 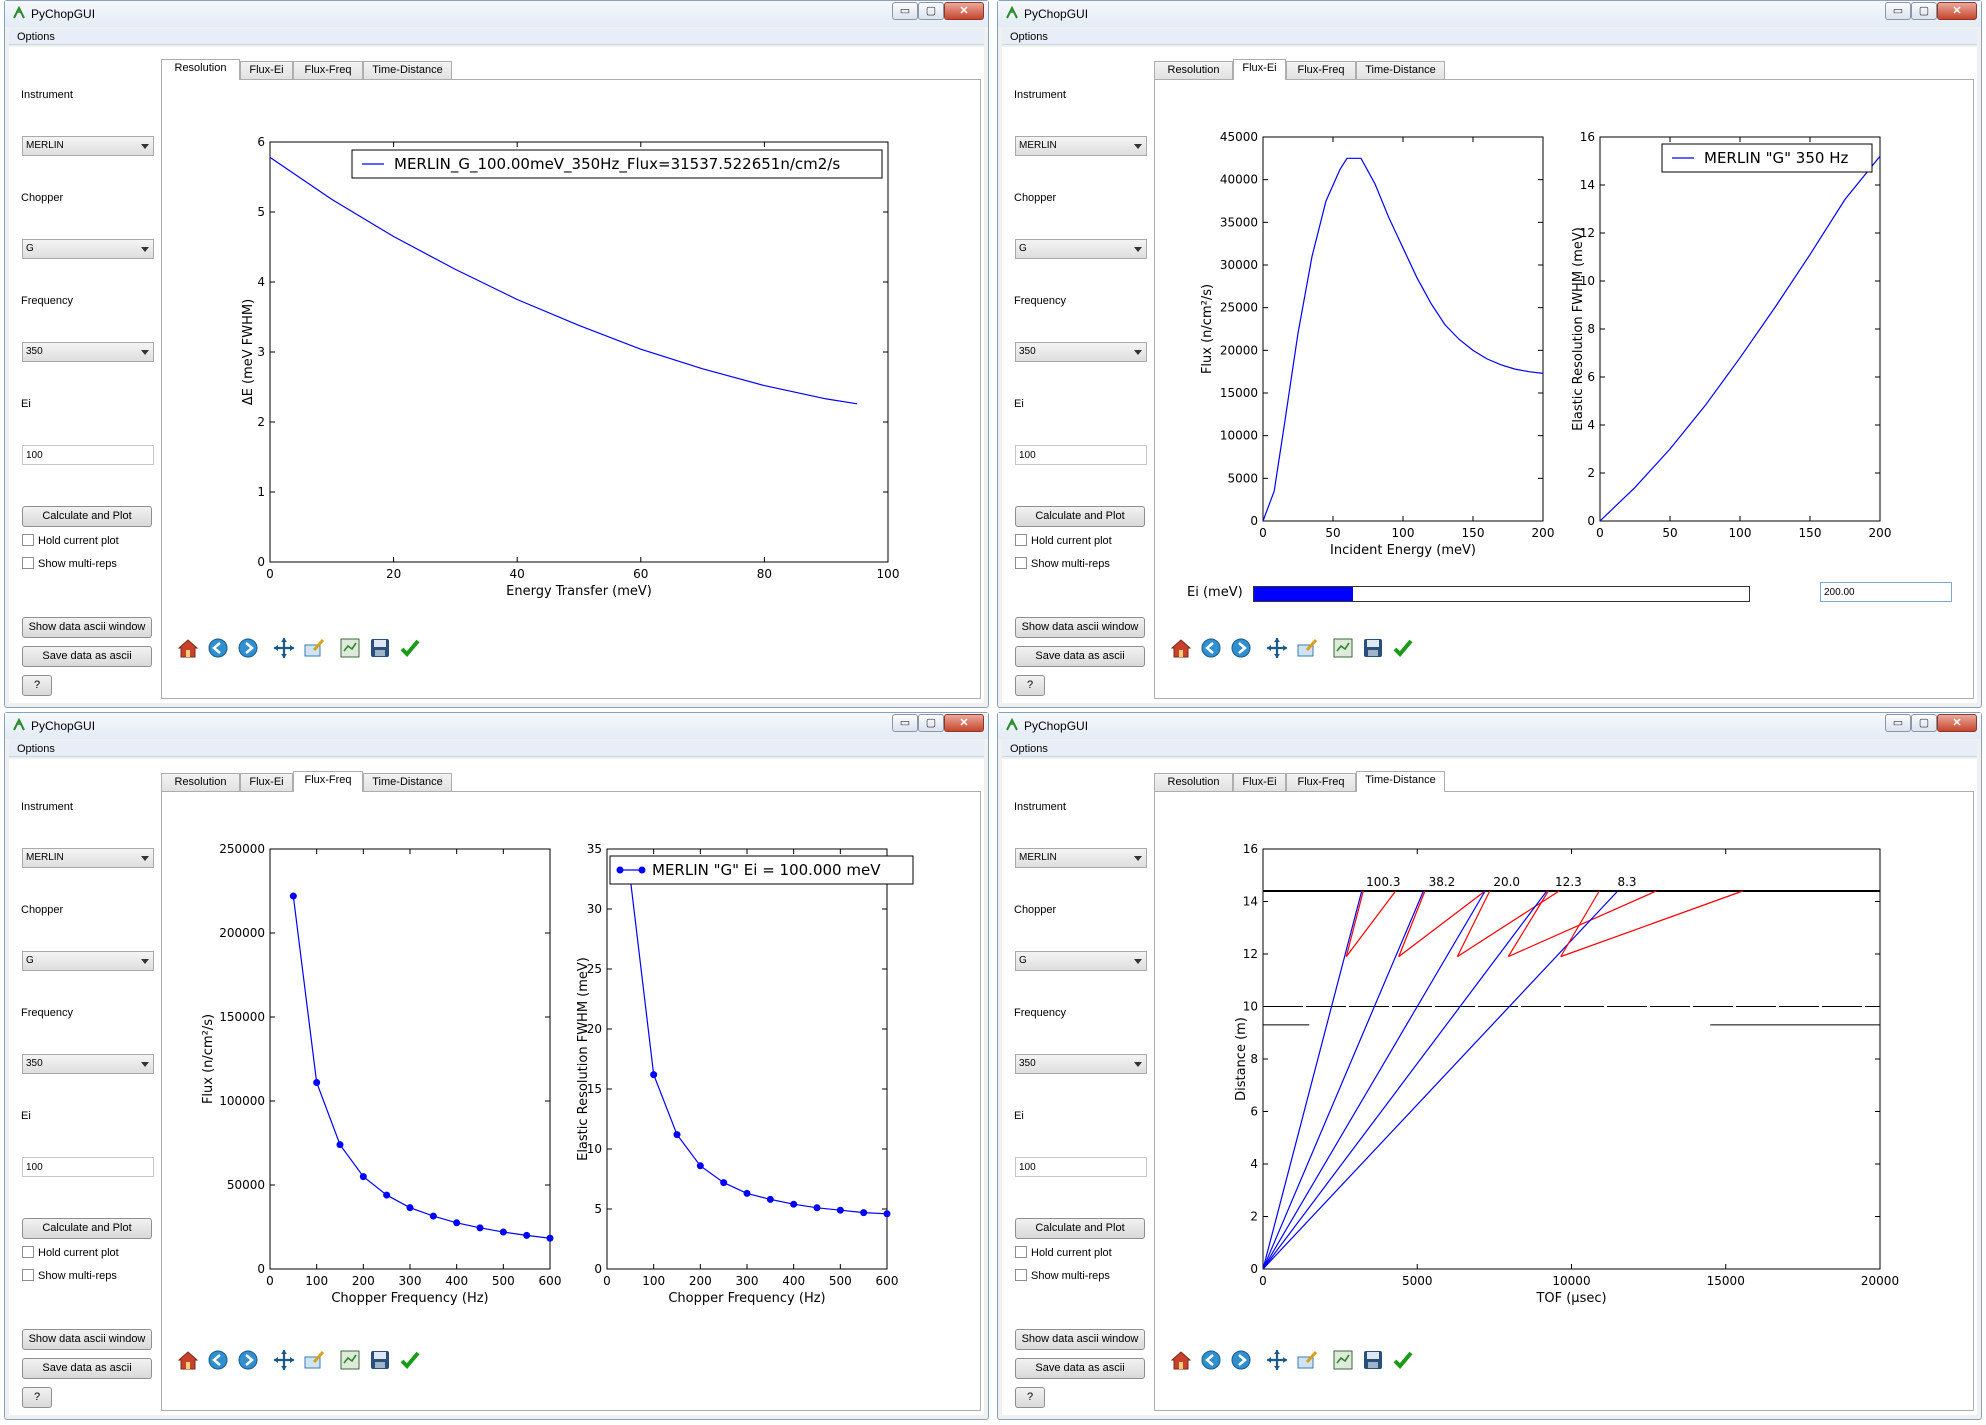 What do you see at coordinates (1501, 594) in the screenshot?
I see `ei-slider` at bounding box center [1501, 594].